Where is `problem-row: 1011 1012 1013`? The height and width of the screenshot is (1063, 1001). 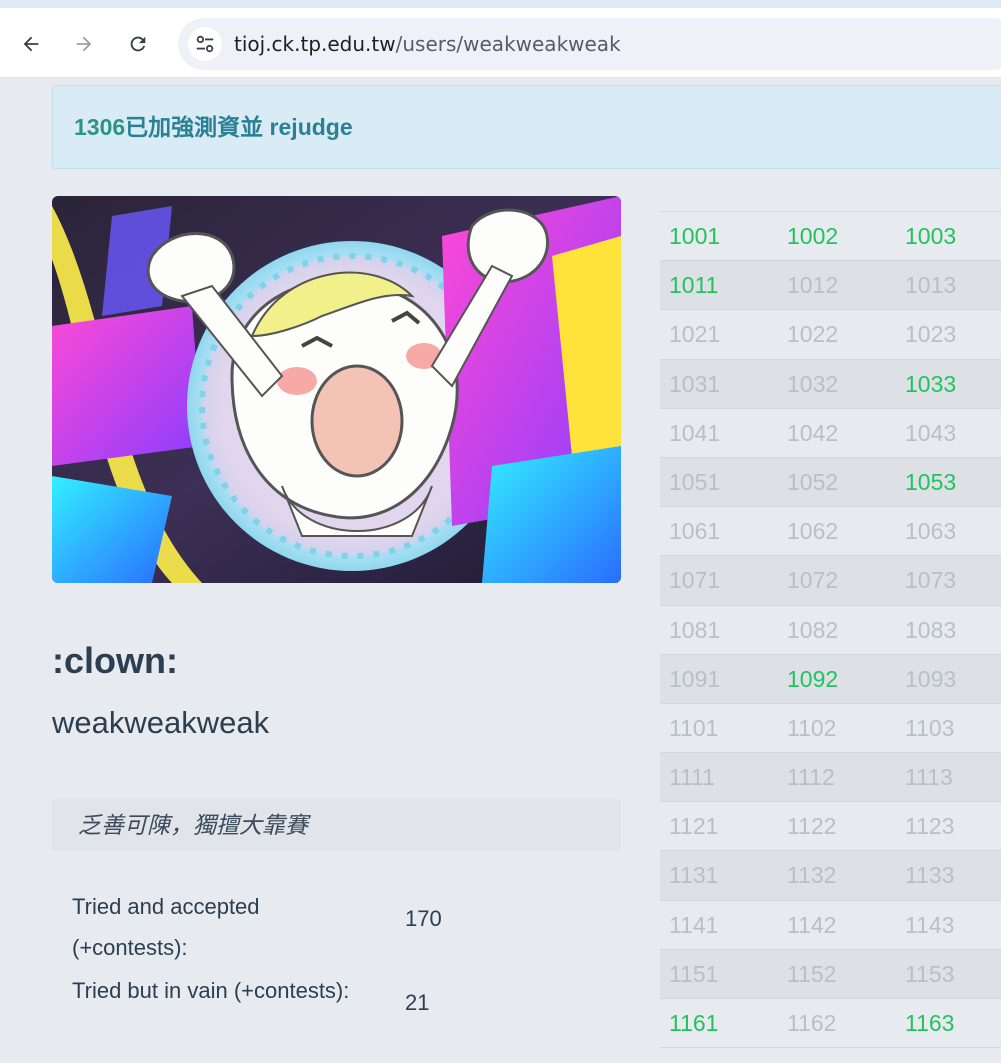
problem-row: 1011 1012 1013 is located at coordinates (830, 286).